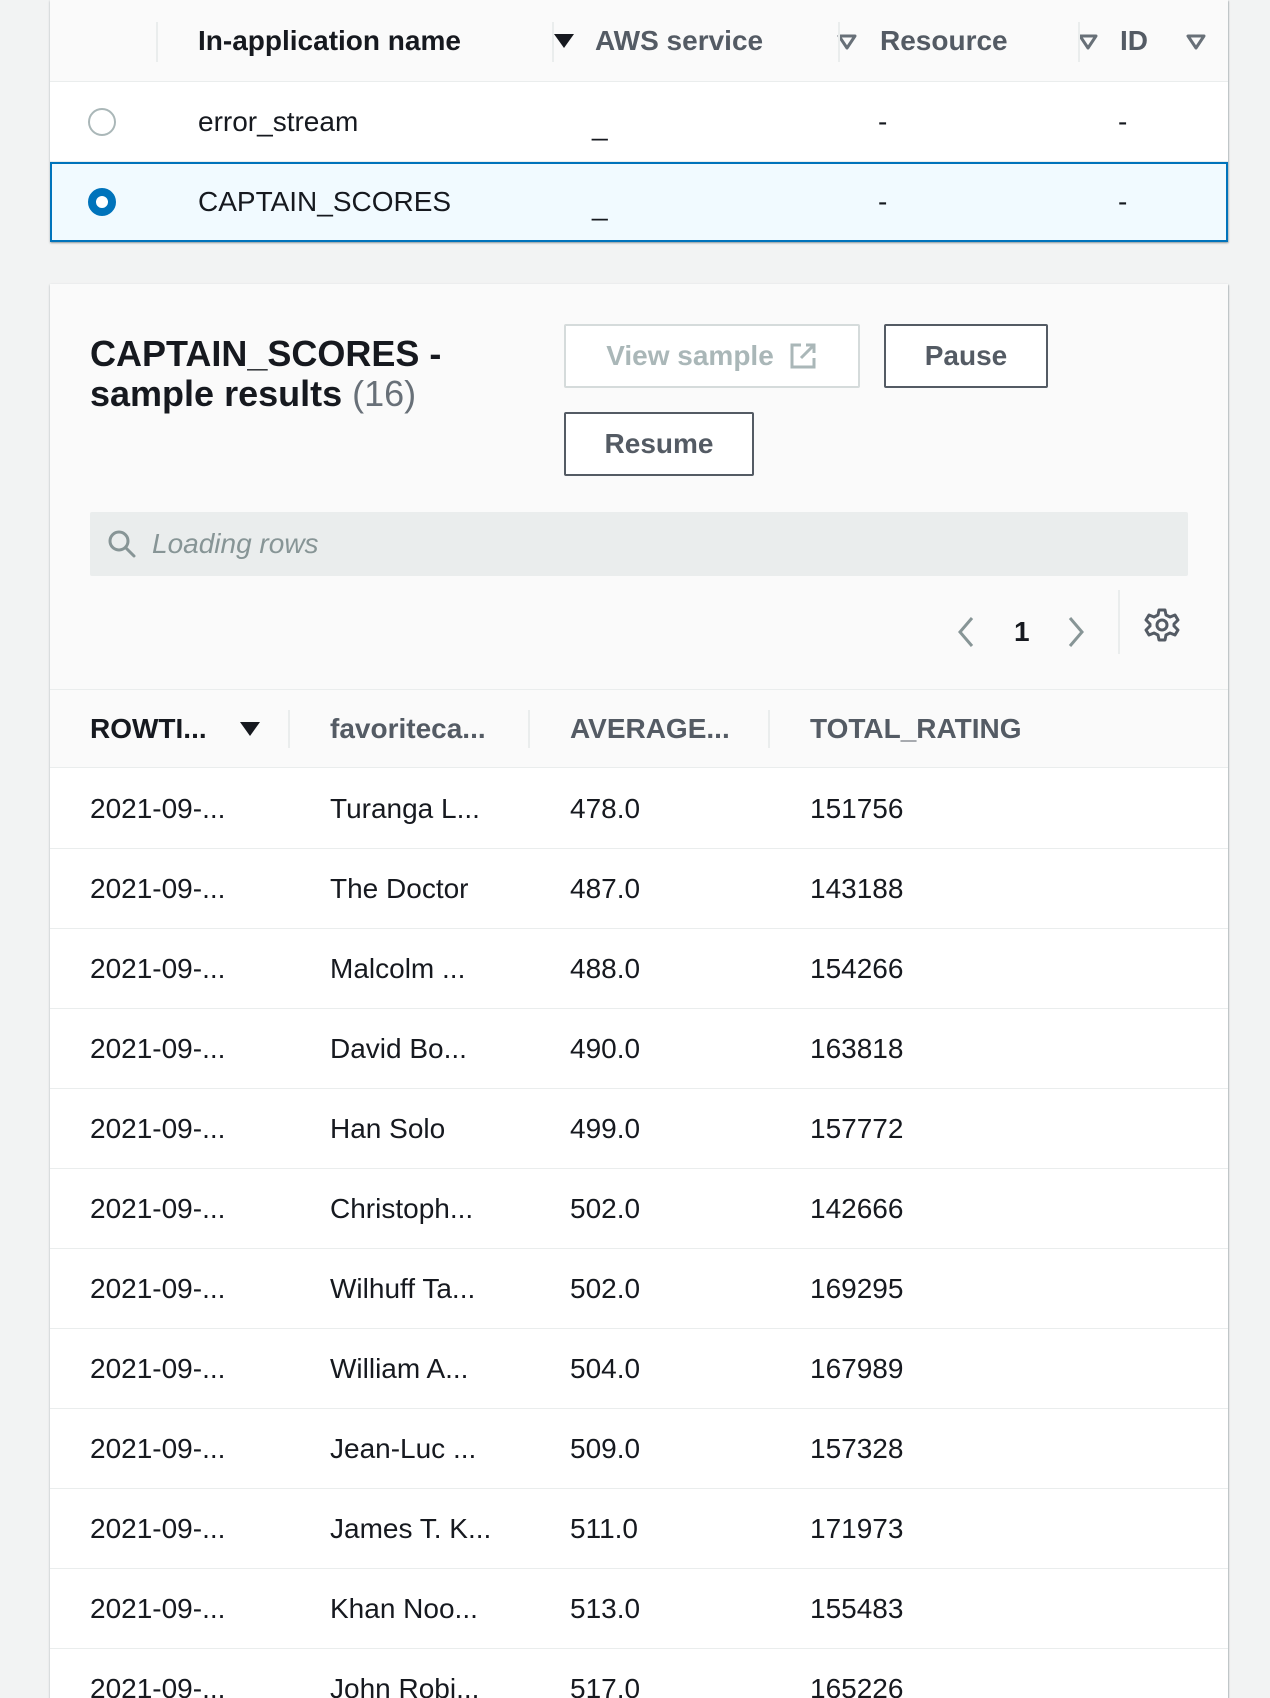 This screenshot has height=1698, width=1270. I want to click on pause-button: Pause, so click(966, 356).